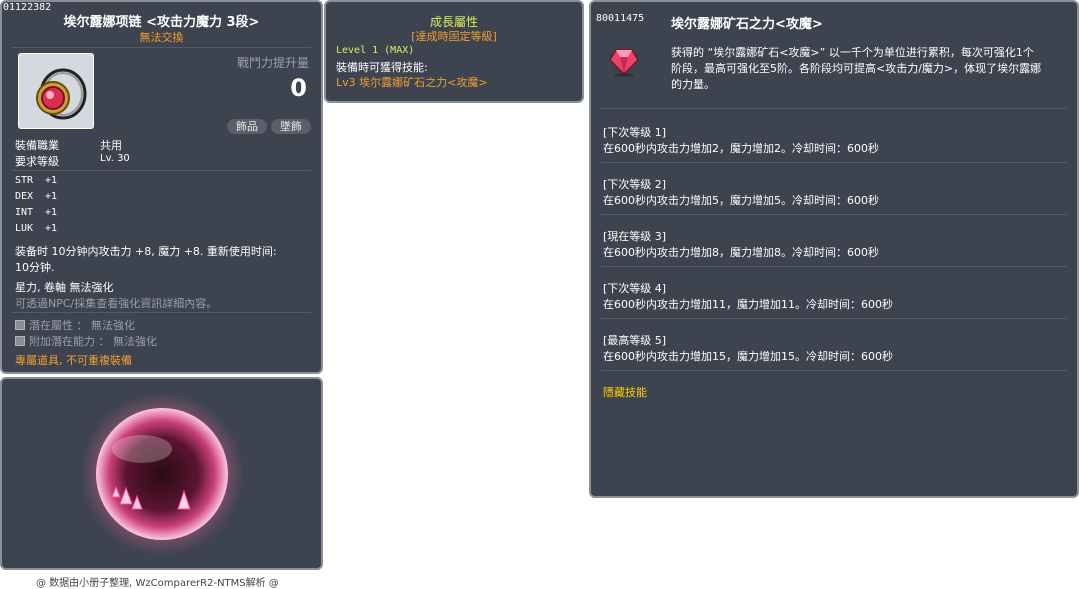 This screenshot has width=1079, height=589. Describe the element at coordinates (747, 24) in the screenshot. I see `skill-name: 埃尔露娜矿石之力<攻魔>` at that location.